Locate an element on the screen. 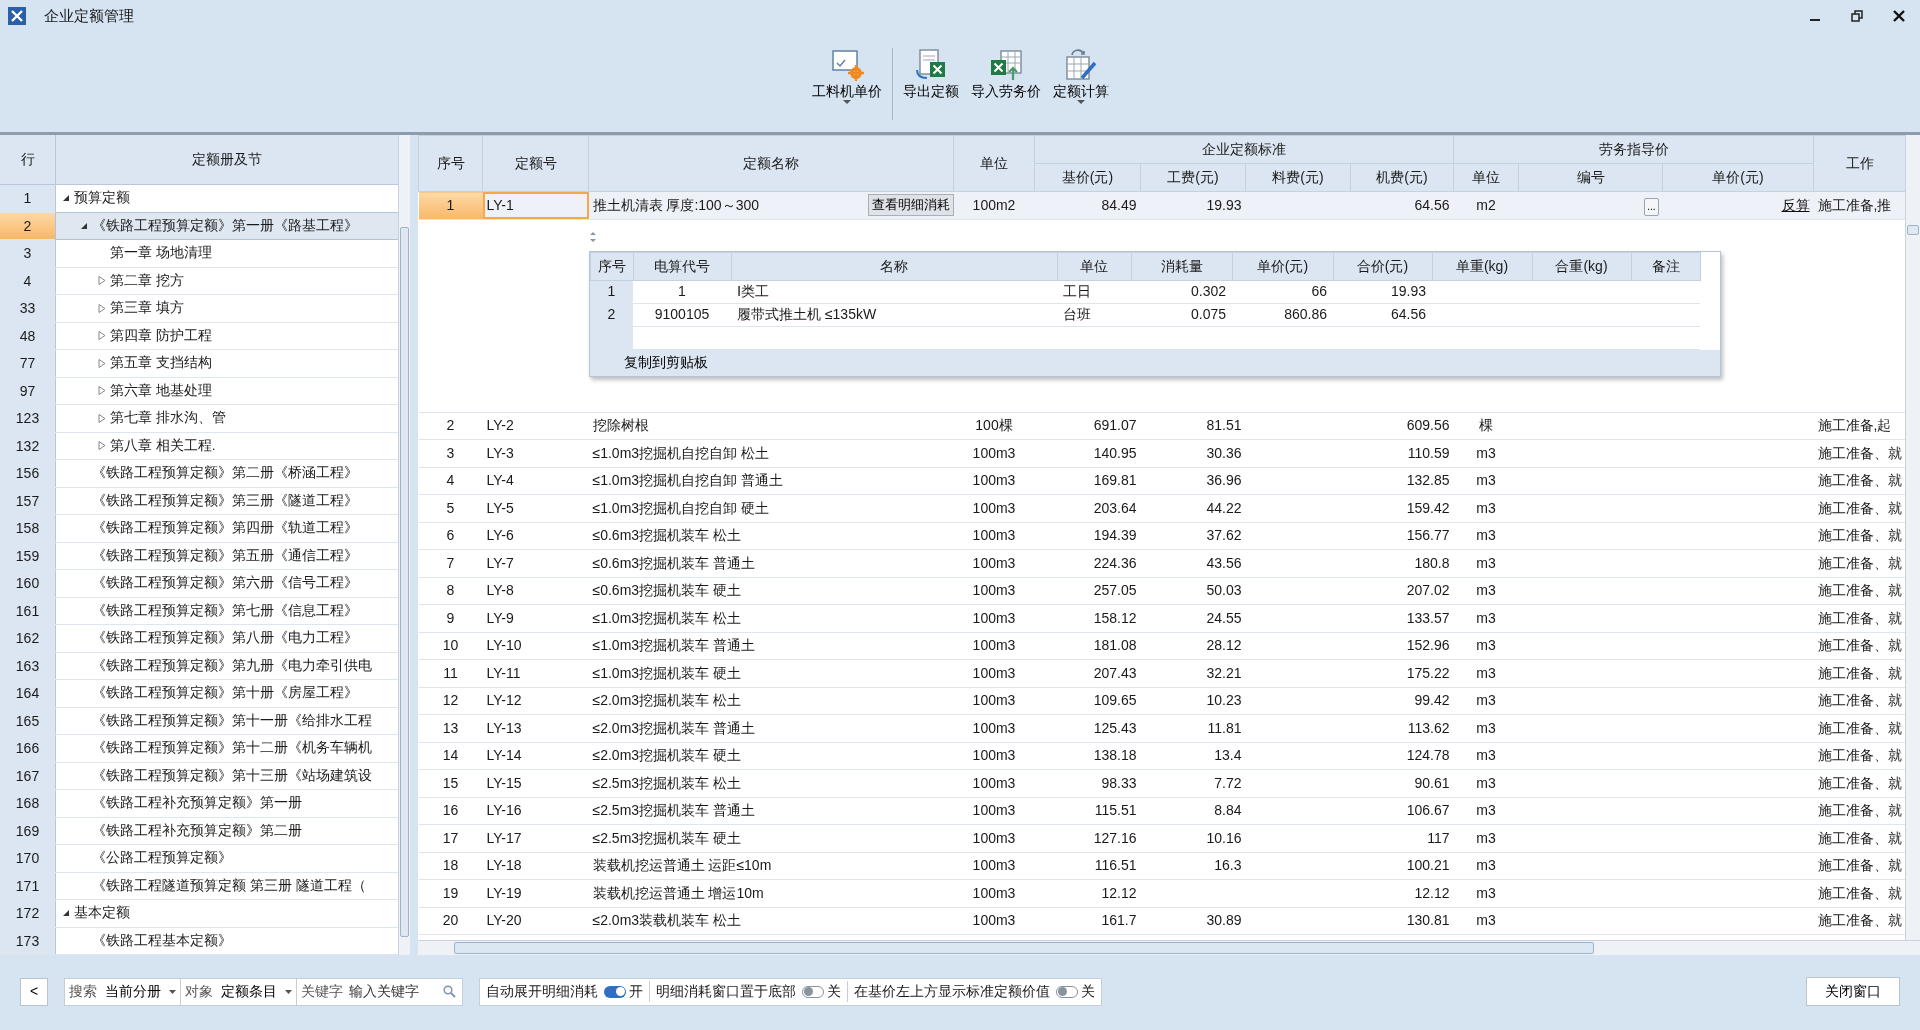 The image size is (1920, 1030). table-row: 11 LY-11 ≤1.0m3挖掘机装车 硬土 100m3 207.43 32.21 175.22 m3 施工准备、就 is located at coordinates (1161, 673).